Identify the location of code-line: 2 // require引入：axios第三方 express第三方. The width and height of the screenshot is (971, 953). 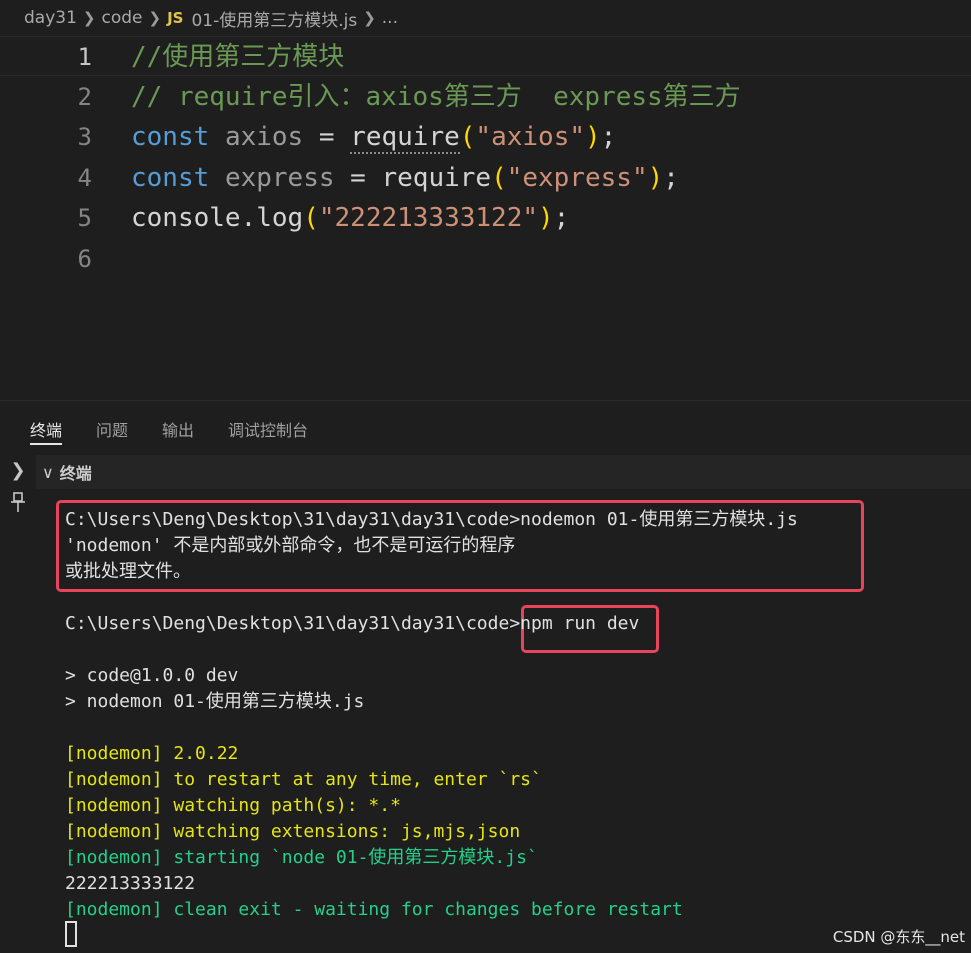
(485, 97).